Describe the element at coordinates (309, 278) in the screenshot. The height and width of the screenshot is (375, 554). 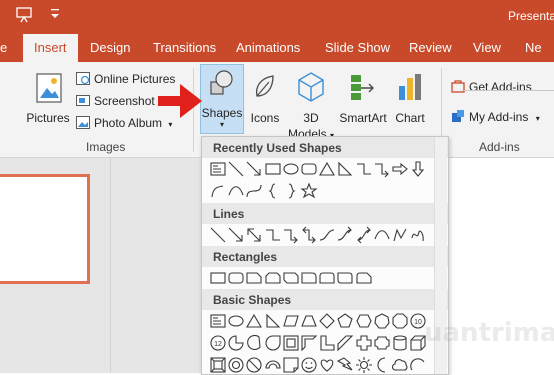
I see `shape-round-single-corner-icon` at that location.